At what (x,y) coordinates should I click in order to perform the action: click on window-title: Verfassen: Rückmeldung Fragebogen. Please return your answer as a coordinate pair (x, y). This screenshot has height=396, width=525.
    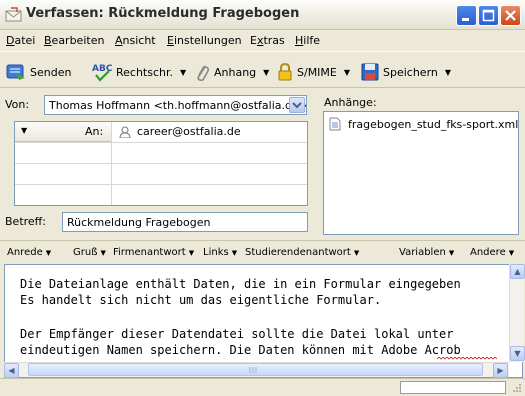
    Looking at the image, I should click on (163, 13).